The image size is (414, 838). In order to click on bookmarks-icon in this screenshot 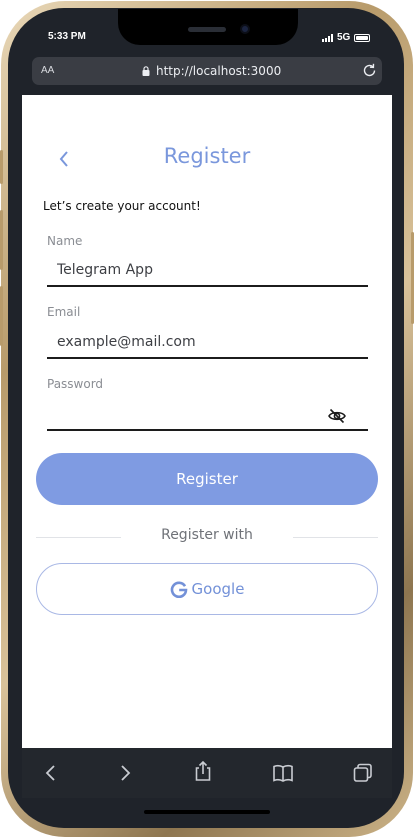, I will do `click(283, 773)`.